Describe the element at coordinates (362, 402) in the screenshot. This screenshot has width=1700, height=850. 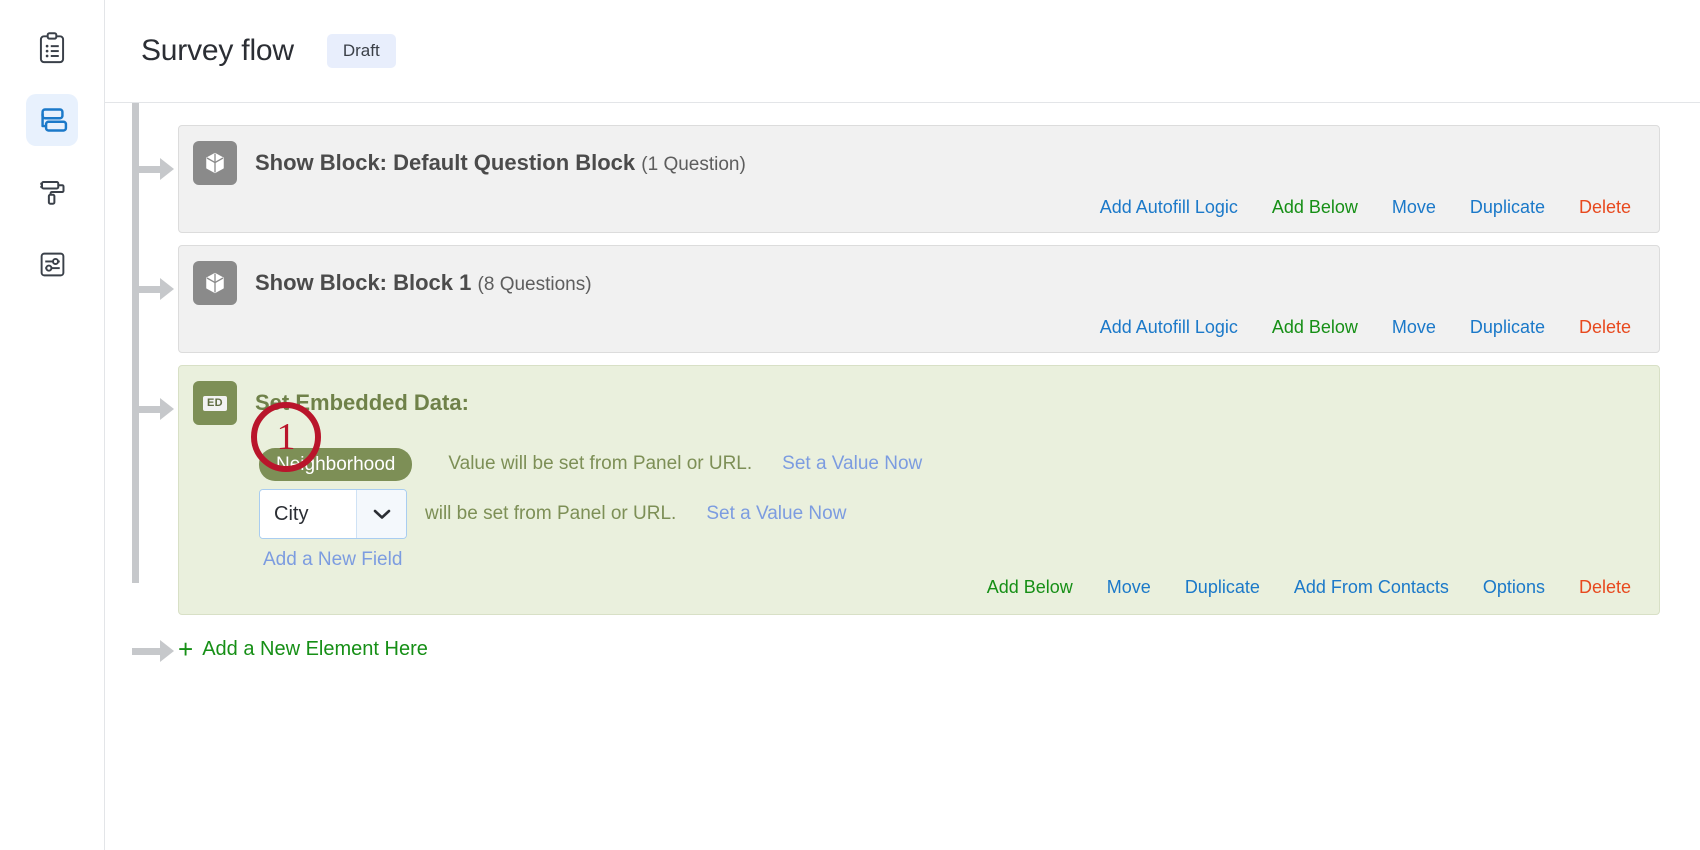
I see `embedded-data-title: Set Embedded Data:` at that location.